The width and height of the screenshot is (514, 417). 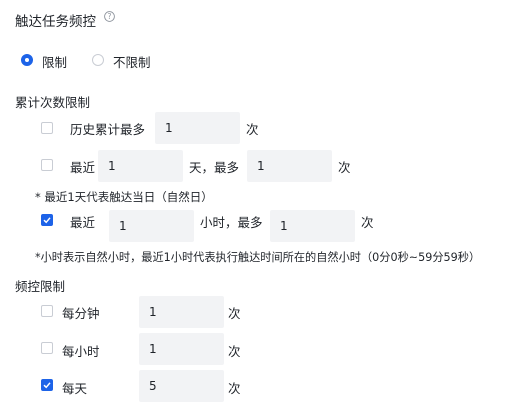 I want to click on per-minute-checkbox, so click(x=47, y=311).